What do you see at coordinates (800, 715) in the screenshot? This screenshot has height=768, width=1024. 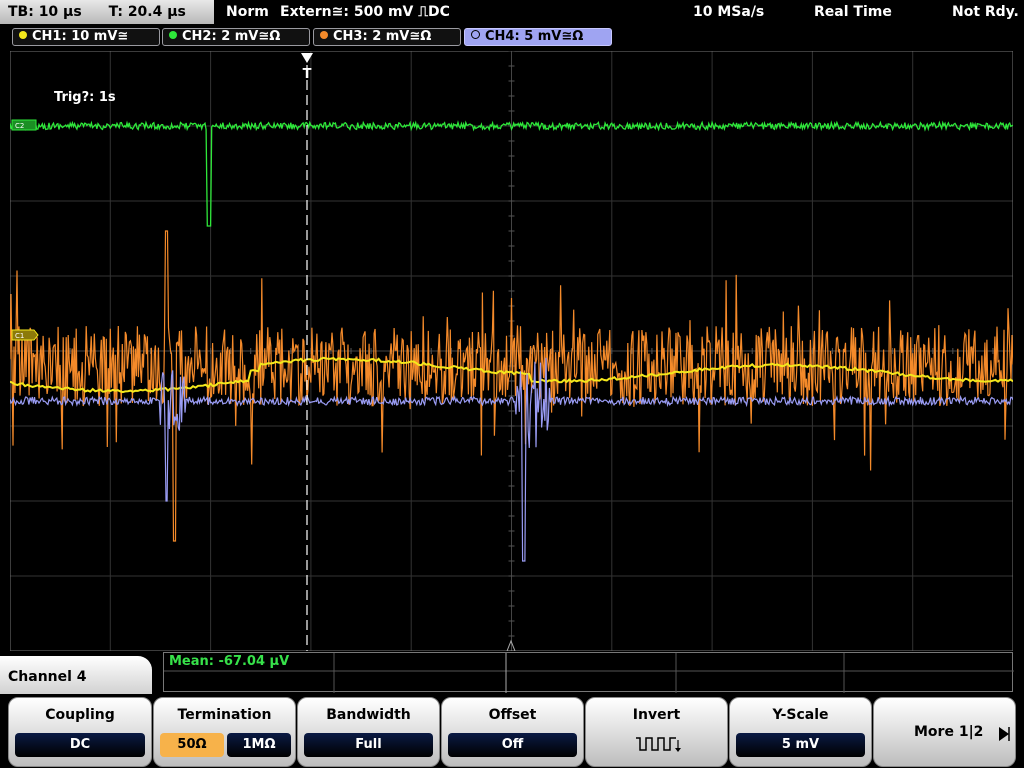 I see `yscale-label: Y-Scale` at bounding box center [800, 715].